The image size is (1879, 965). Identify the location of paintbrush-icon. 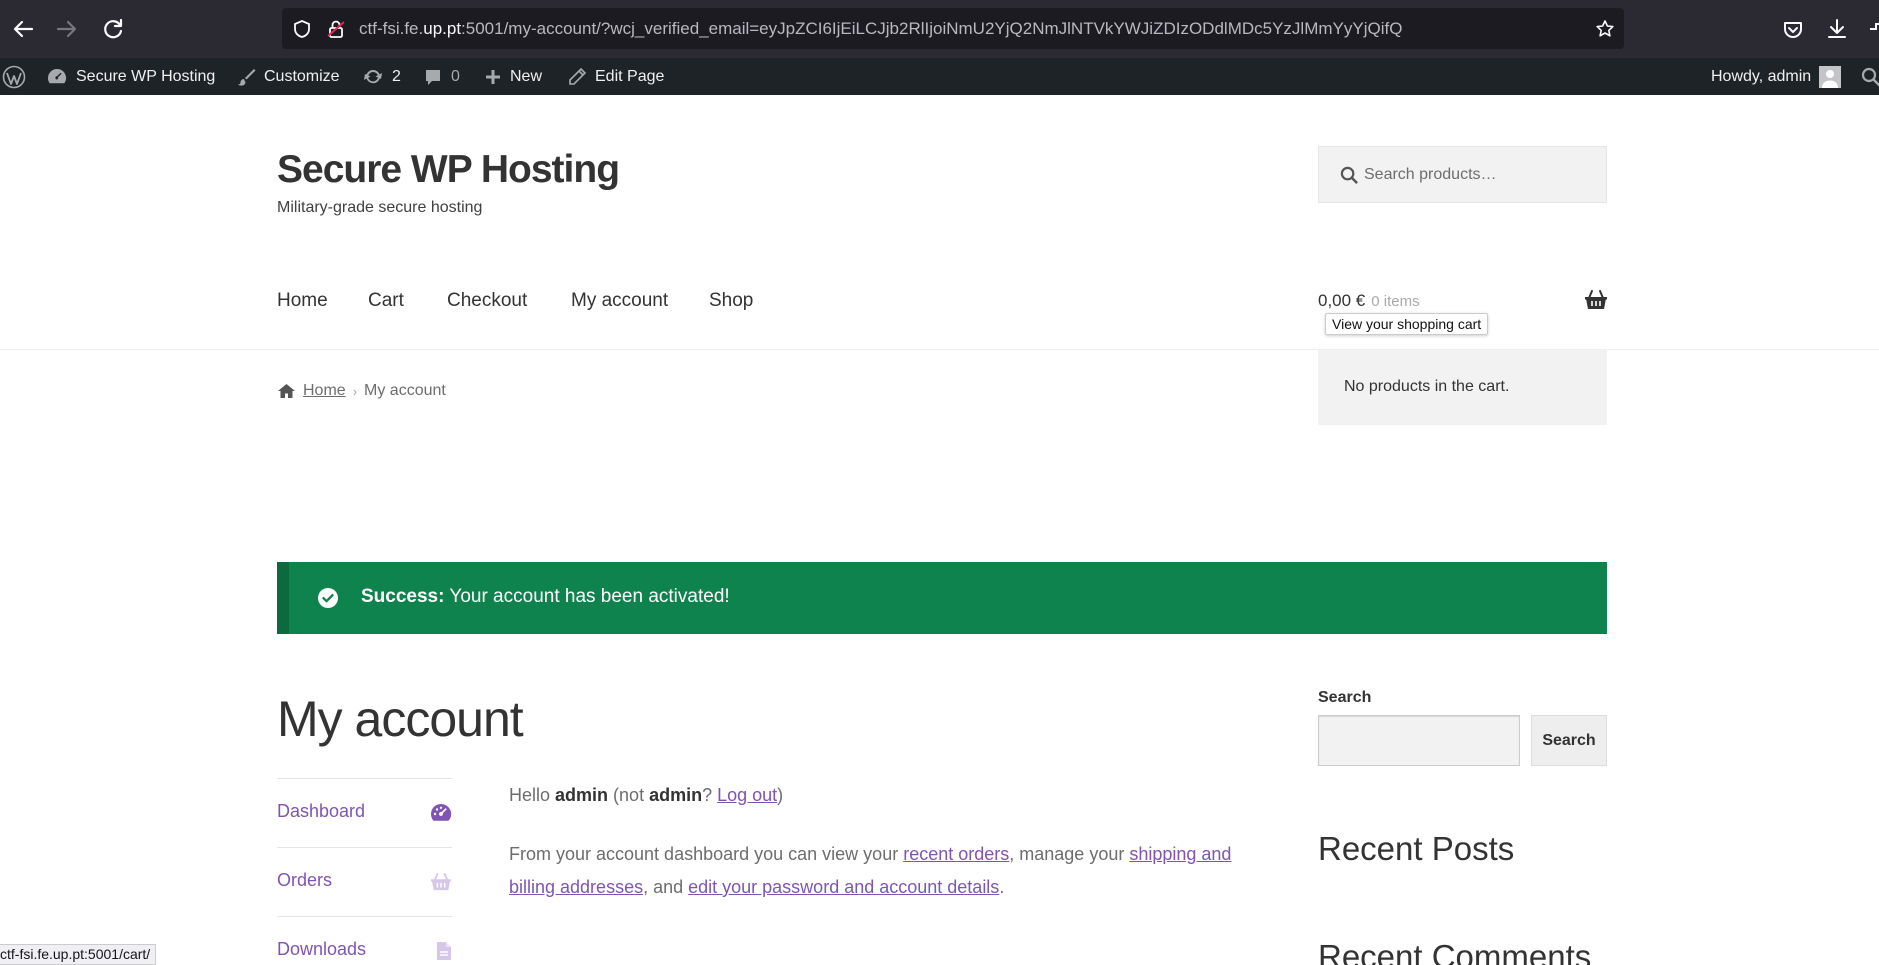
(247, 77).